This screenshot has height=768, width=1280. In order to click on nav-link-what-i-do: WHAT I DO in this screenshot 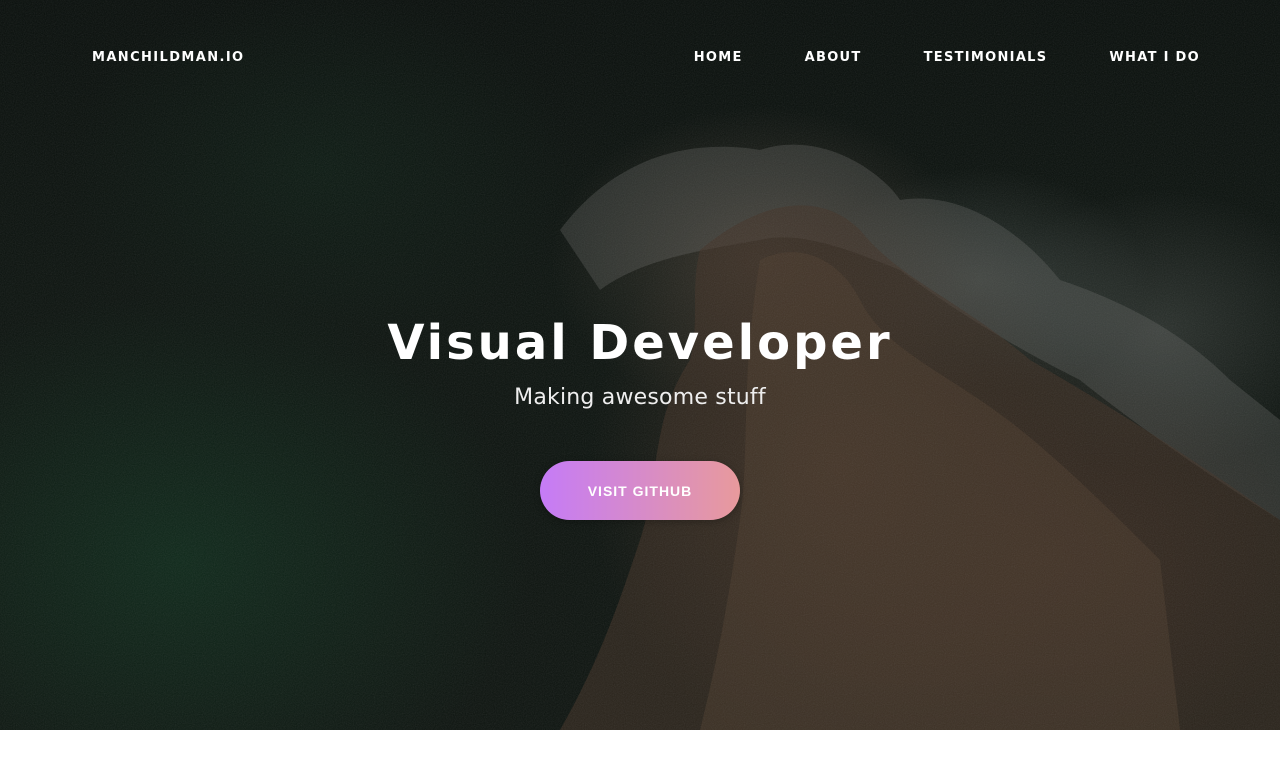, I will do `click(1154, 57)`.